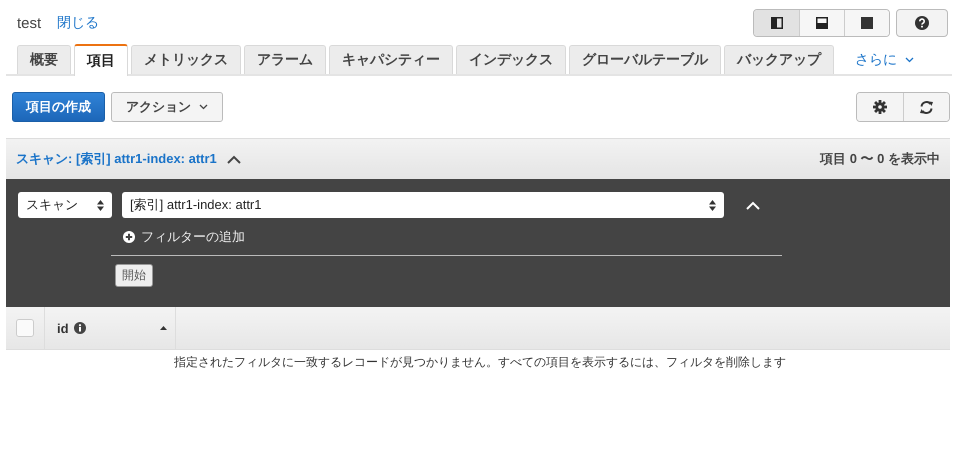  I want to click on split-left-icon, so click(776, 23).